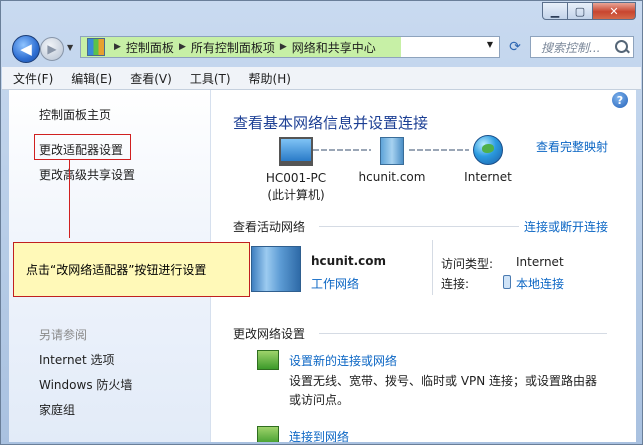  What do you see at coordinates (269, 334) in the screenshot?
I see `change-settings-heading: 更改网络设置` at bounding box center [269, 334].